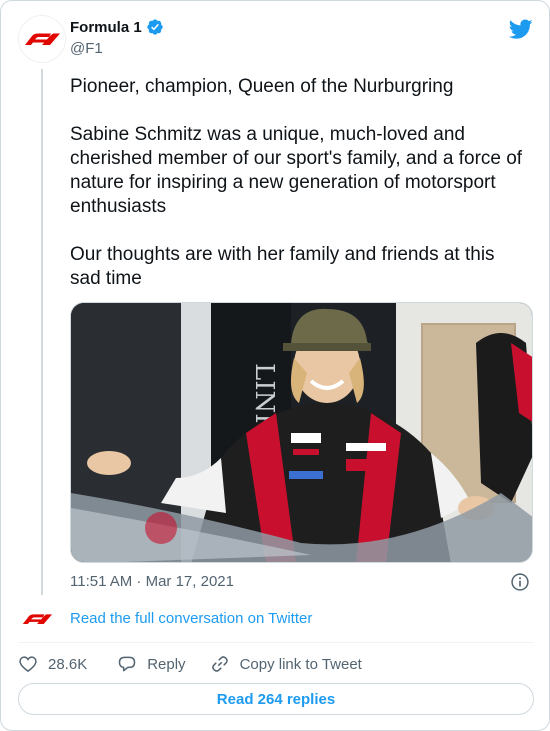 The width and height of the screenshot is (550, 731). I want to click on verified-badge-icon, so click(155, 27).